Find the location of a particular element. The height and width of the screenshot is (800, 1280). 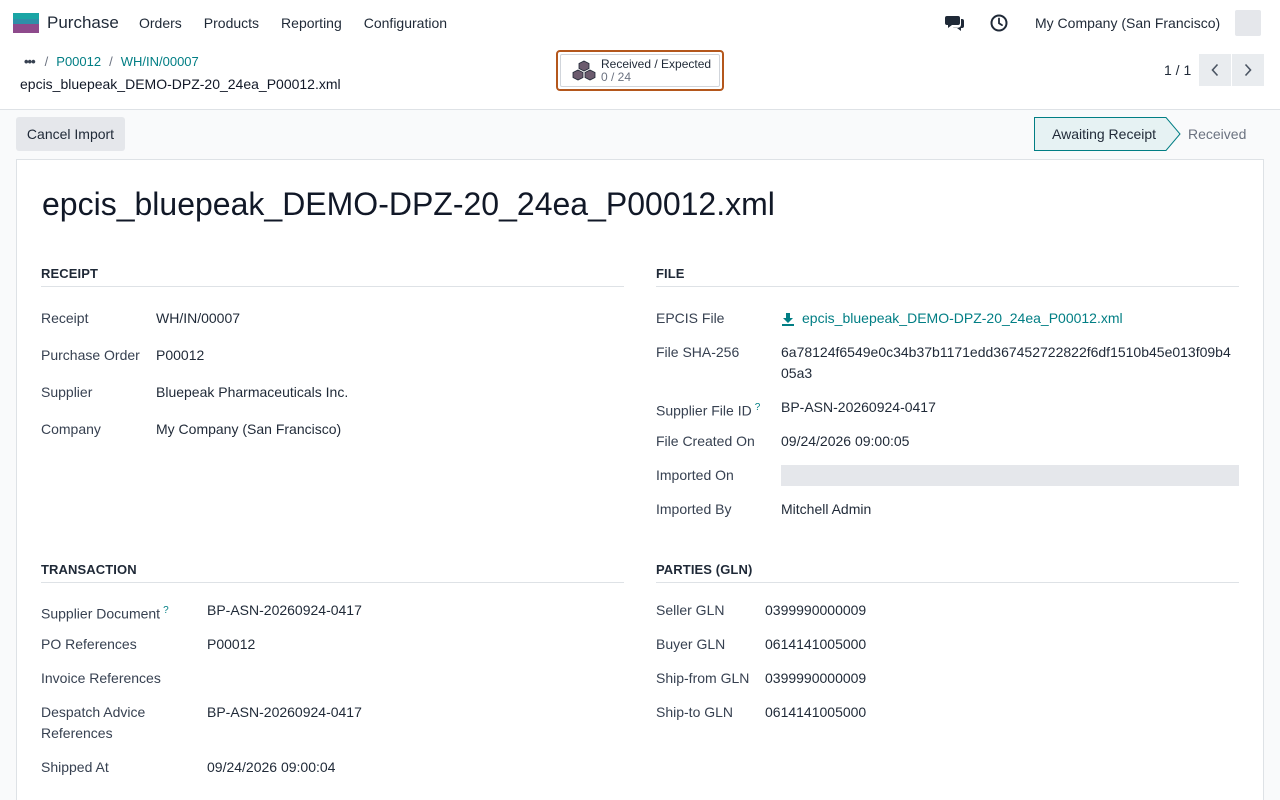

stage-awaiting-receipt: Awaiting Receipt is located at coordinates (1100, 134).